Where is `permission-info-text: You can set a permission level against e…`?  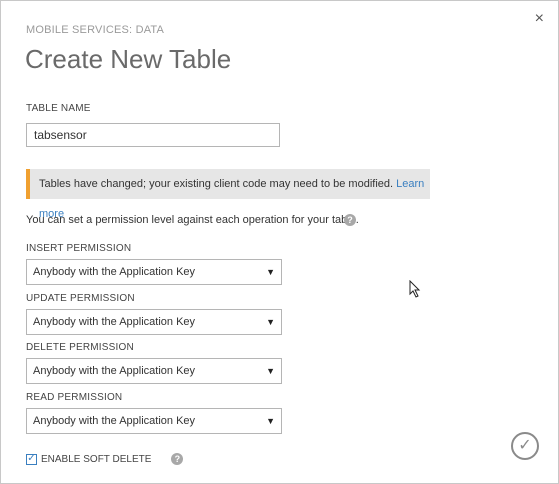 permission-info-text: You can set a permission level against e… is located at coordinates (192, 220).